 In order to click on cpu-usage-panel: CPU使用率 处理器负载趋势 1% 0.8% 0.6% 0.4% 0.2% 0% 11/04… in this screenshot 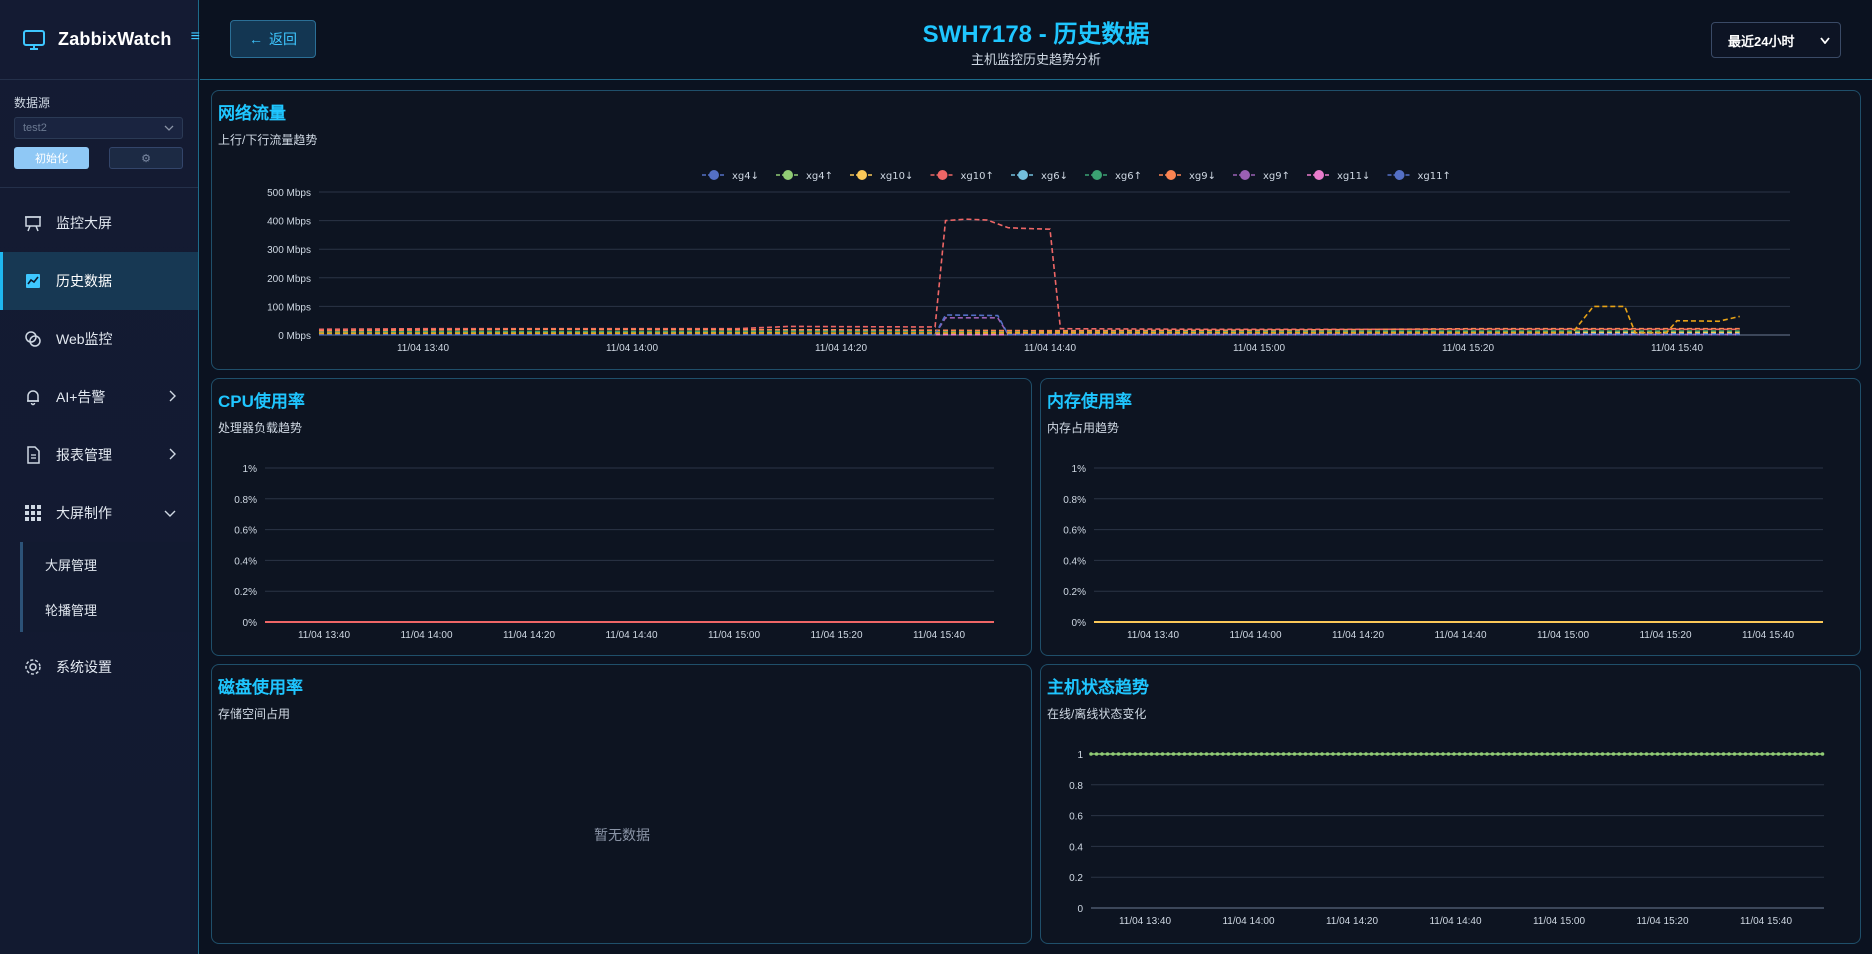, I will do `click(621, 517)`.